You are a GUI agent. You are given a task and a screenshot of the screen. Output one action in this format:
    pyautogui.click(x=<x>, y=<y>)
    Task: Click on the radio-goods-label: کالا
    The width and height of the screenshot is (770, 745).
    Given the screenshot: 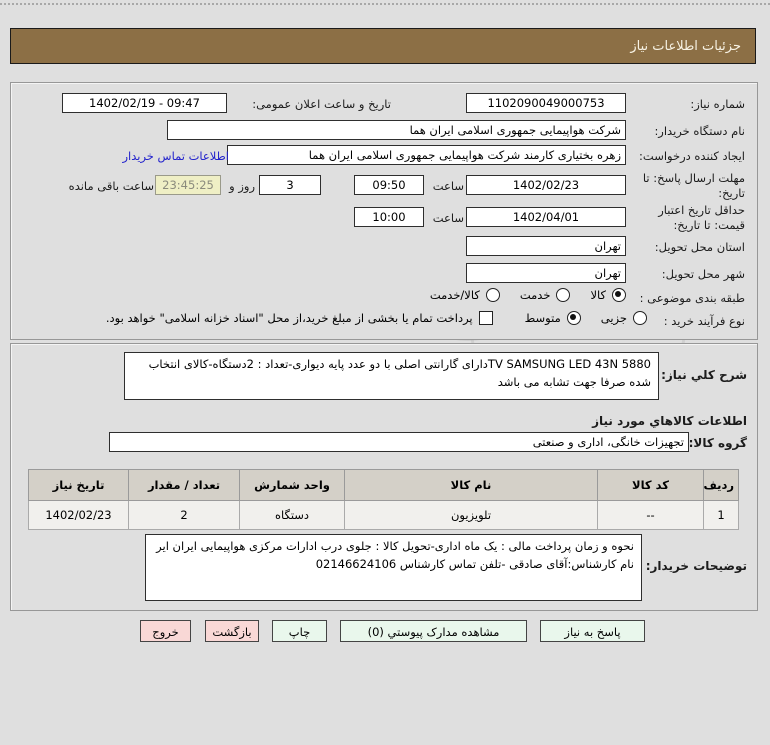 What is the action you would take?
    pyautogui.click(x=598, y=295)
    